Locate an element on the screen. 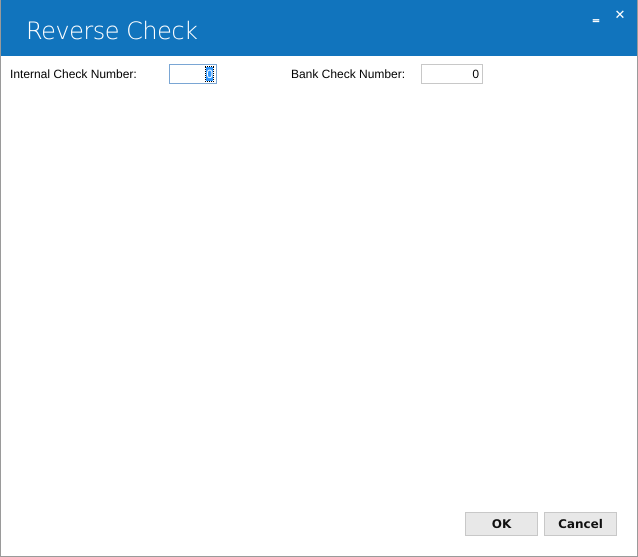 This screenshot has width=638, height=557. field-label: Internal Check Number: is located at coordinates (74, 74).